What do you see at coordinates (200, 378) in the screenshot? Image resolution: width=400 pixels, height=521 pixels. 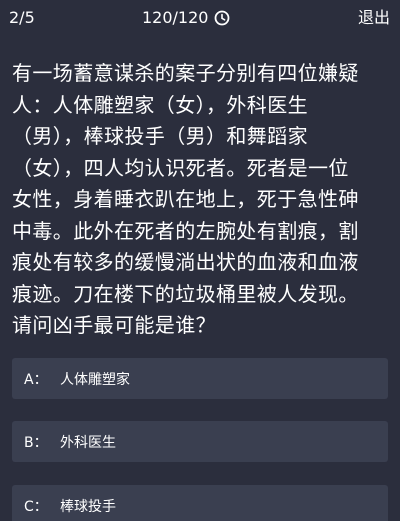 I see `option-a: A： 人体雕塑家` at bounding box center [200, 378].